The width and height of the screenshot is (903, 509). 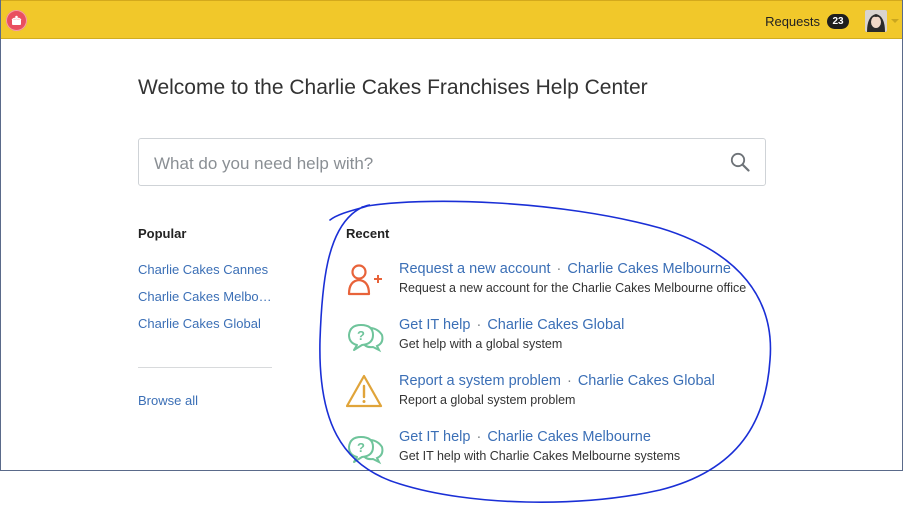 I want to click on top-bar: Requests 23, so click(x=451, y=19).